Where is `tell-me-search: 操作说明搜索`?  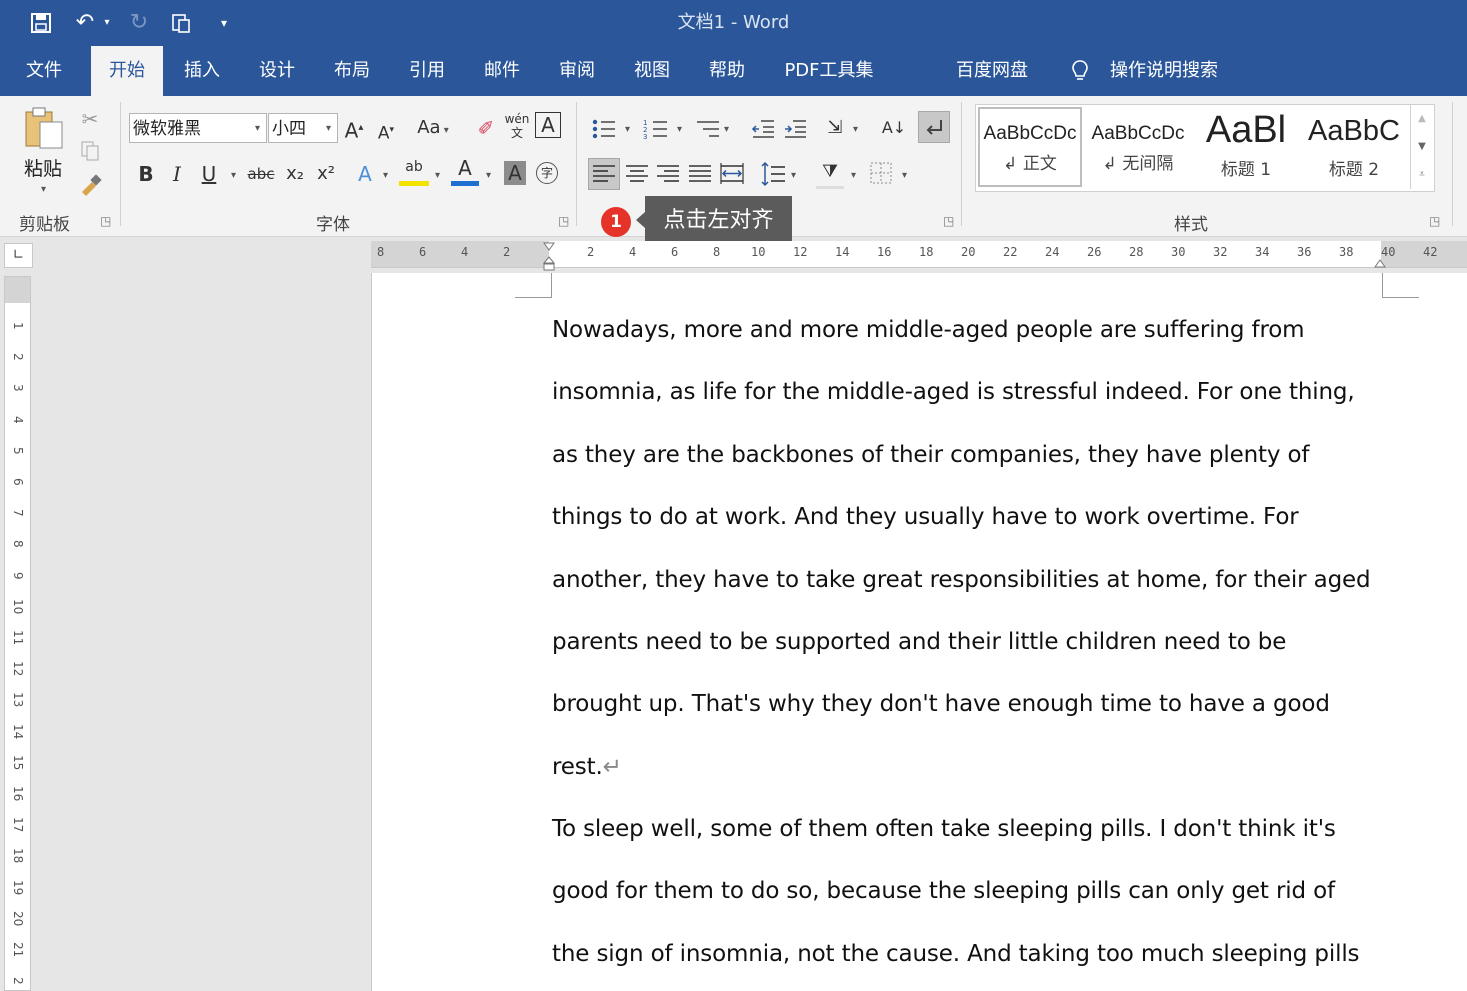 tell-me-search: 操作说明搜索 is located at coordinates (1164, 71).